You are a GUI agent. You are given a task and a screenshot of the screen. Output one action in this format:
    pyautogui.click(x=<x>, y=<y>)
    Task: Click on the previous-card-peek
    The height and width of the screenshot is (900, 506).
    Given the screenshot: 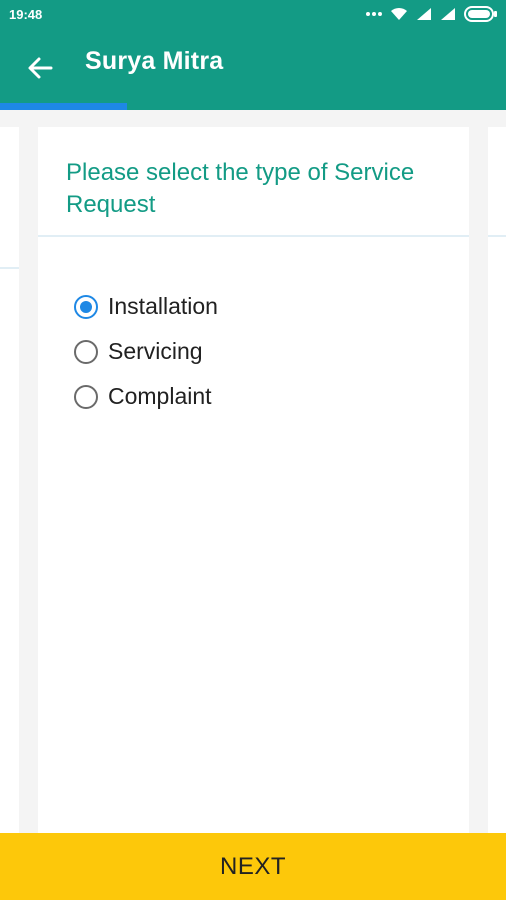 What is the action you would take?
    pyautogui.click(x=9, y=482)
    